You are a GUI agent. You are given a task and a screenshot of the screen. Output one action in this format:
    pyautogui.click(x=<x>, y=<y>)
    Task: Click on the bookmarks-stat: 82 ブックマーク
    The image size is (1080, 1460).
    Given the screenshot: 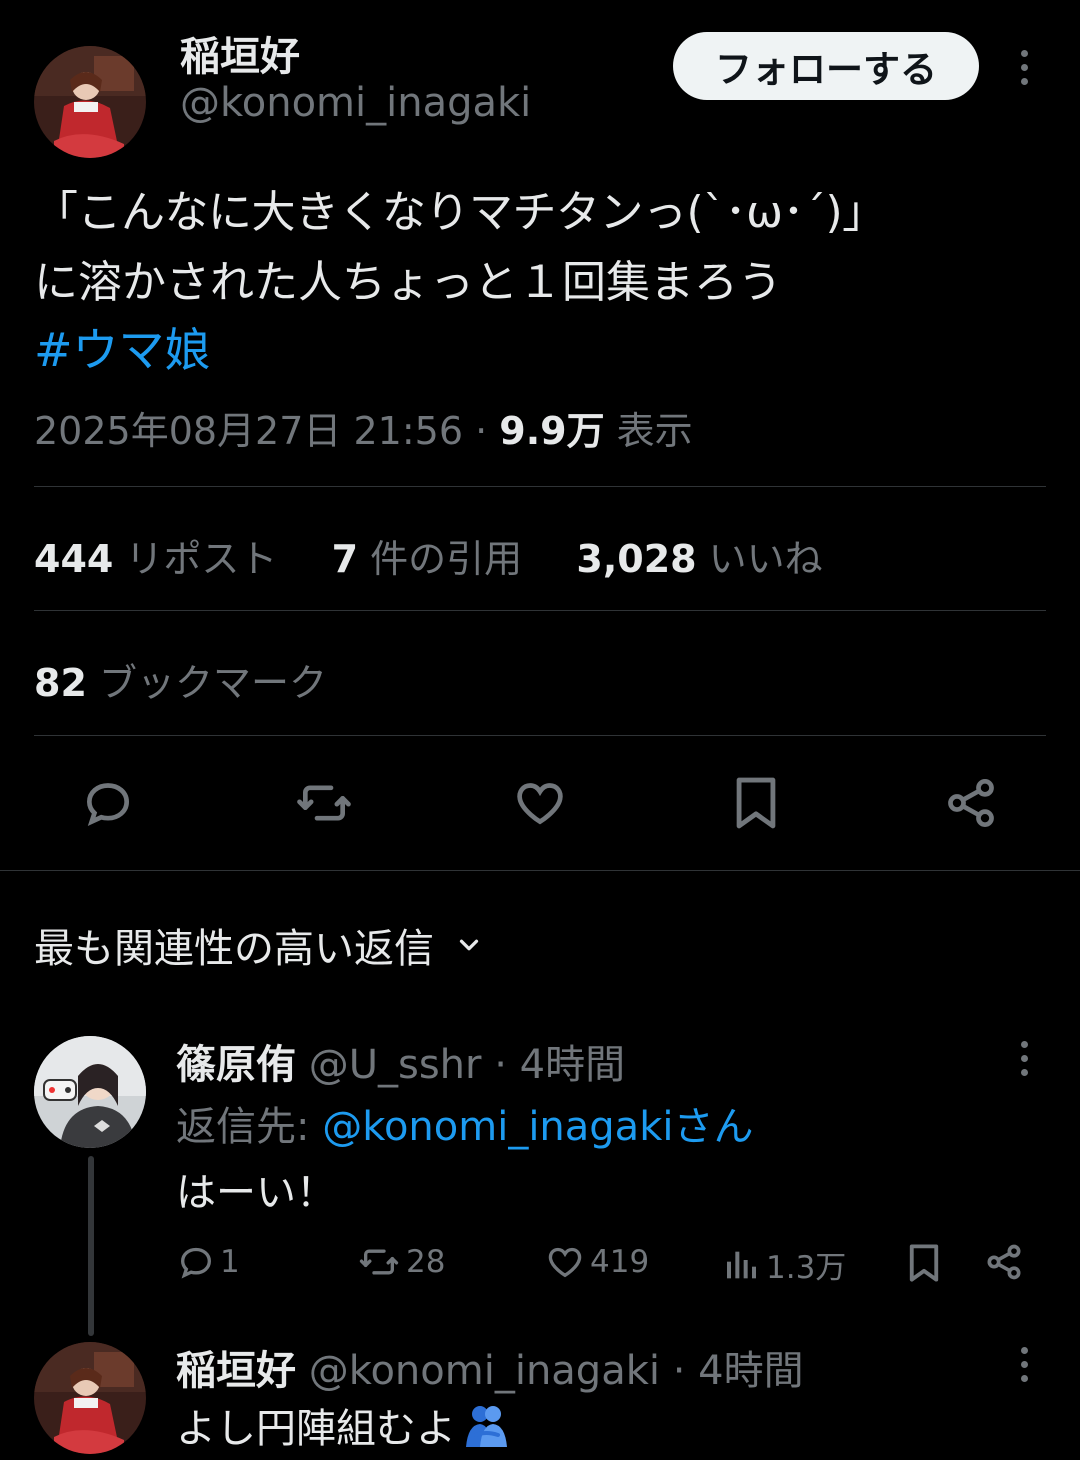 What is the action you would take?
    pyautogui.click(x=180, y=679)
    